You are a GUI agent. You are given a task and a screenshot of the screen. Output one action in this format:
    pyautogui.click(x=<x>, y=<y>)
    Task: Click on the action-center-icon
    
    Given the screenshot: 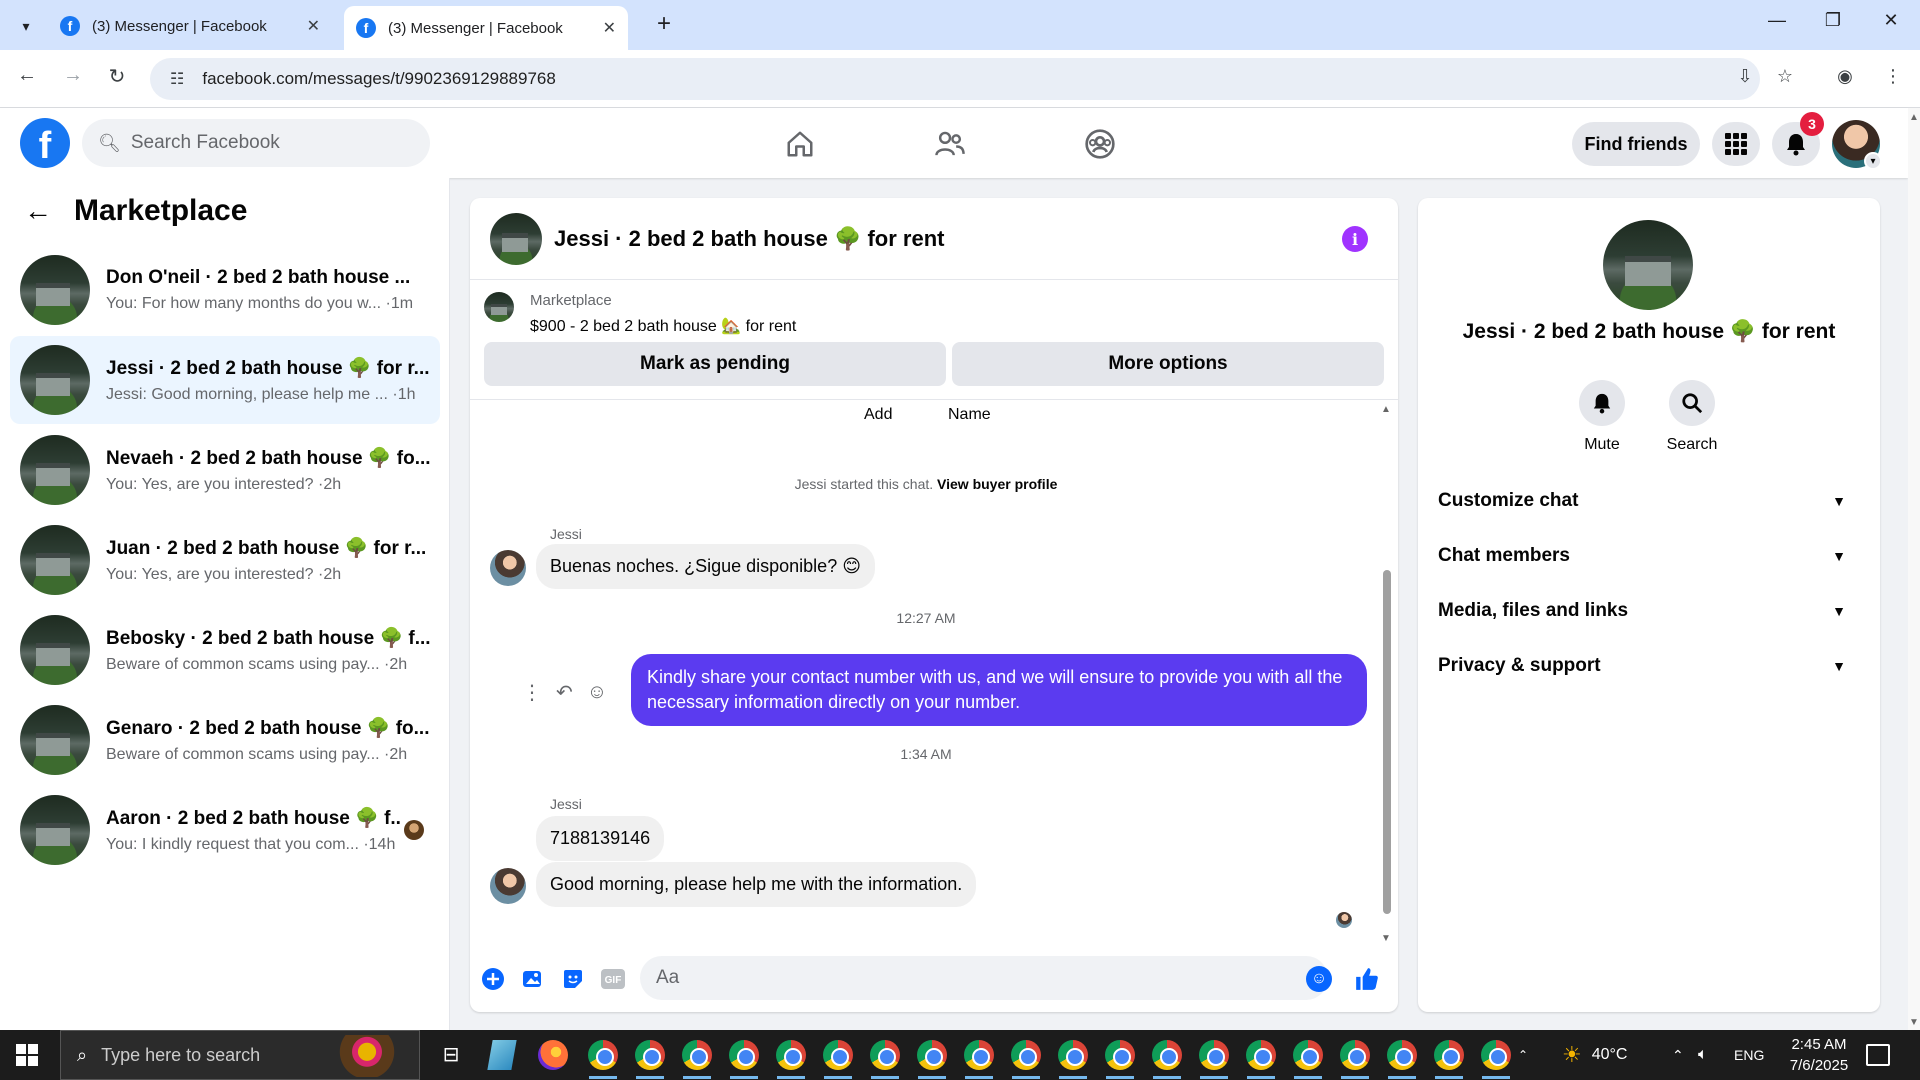 What is the action you would take?
    pyautogui.click(x=1878, y=1055)
    